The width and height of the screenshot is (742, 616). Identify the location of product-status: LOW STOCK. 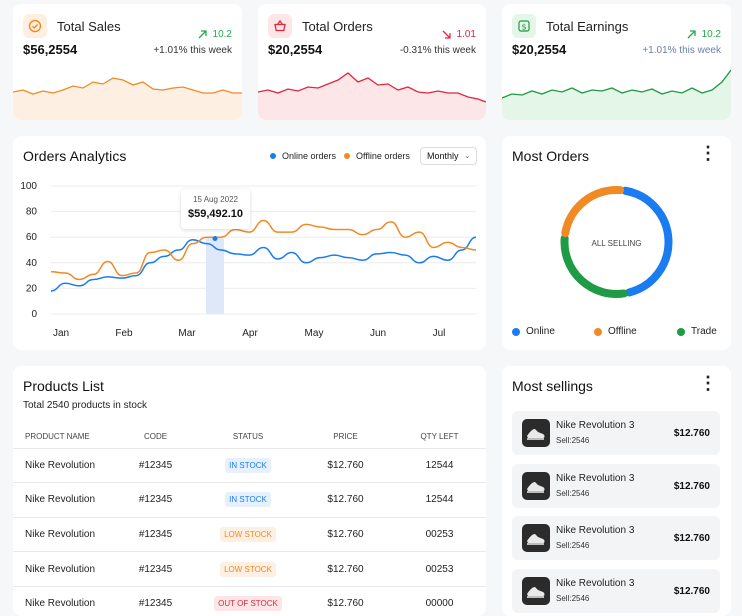
(248, 569).